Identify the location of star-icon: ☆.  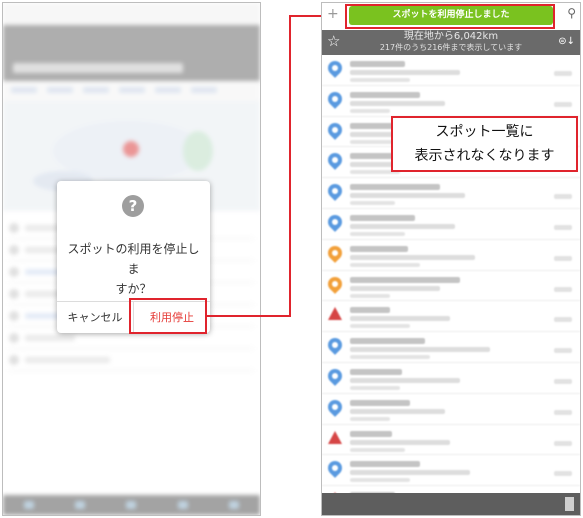
(333, 41).